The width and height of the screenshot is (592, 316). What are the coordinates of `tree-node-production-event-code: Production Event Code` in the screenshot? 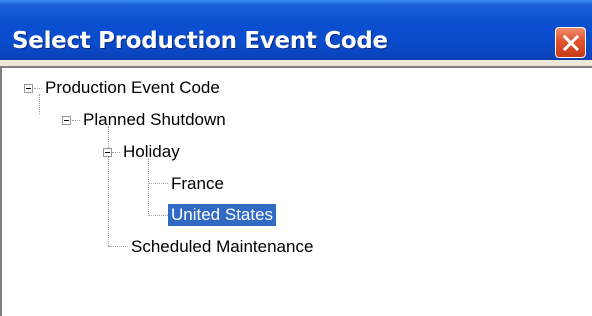 It's located at (132, 88).